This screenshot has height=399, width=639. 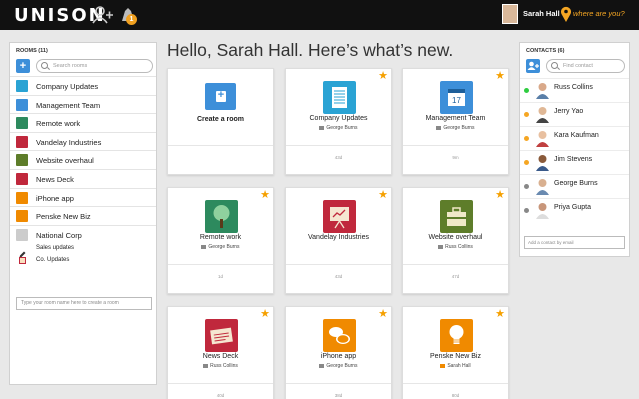 I want to click on room-list-item: Penske New Biz, so click(x=83, y=215).